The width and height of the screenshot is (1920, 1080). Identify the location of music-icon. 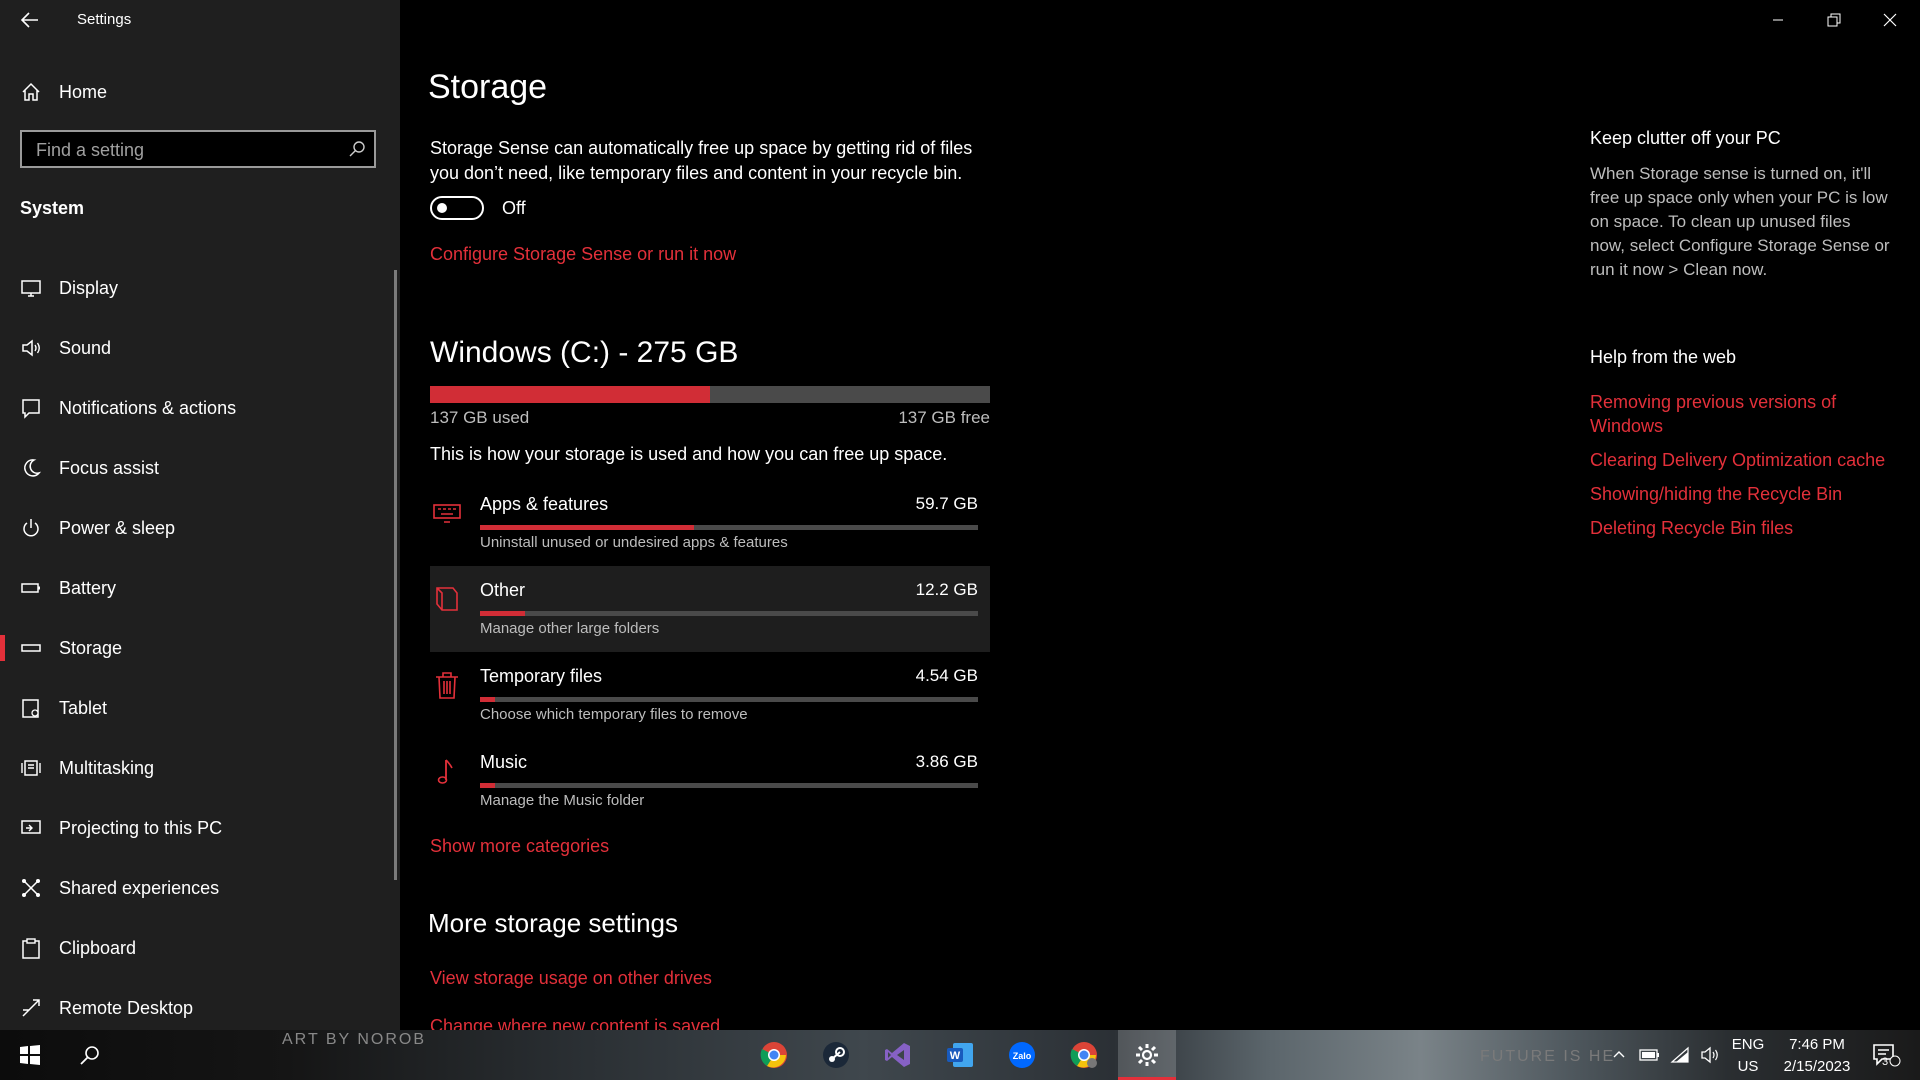
(445, 771).